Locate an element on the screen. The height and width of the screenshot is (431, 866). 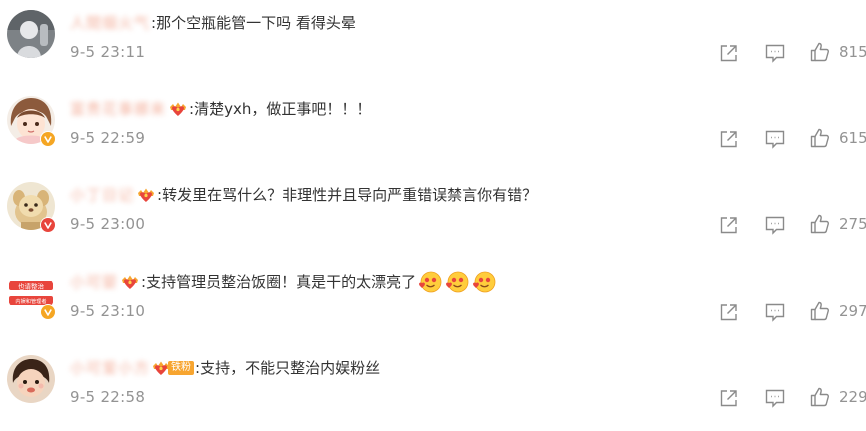
comment-text: :支持，不能只整治内娱粉丝 is located at coordinates (288, 368).